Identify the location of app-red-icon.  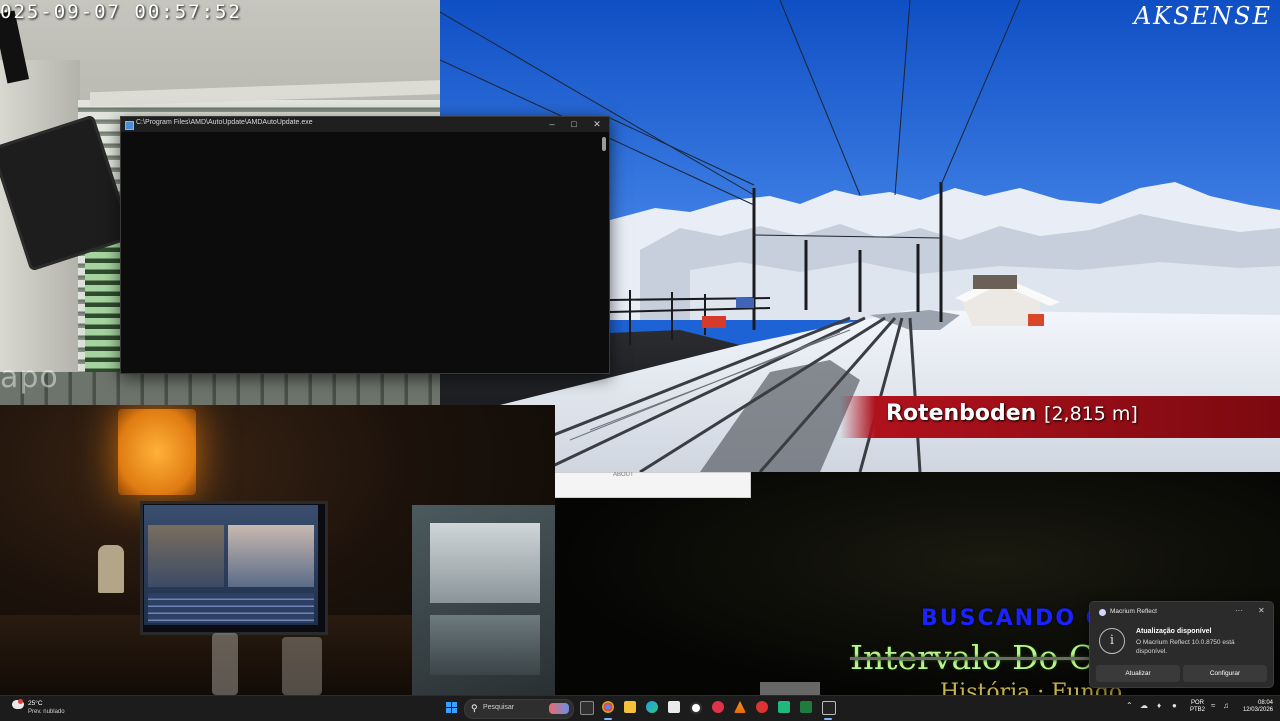
(762, 707).